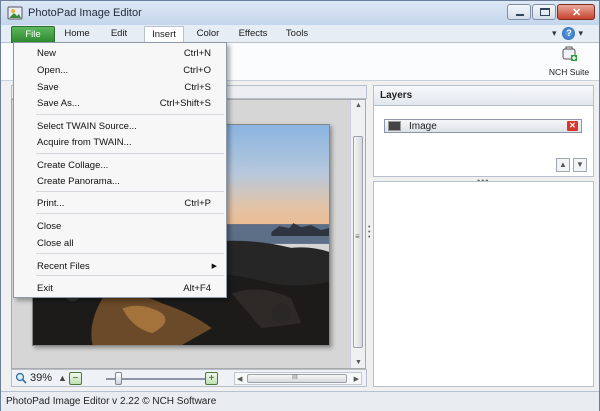 This screenshot has height=411, width=600. Describe the element at coordinates (120, 71) in the screenshot. I see `menu-item: Open... Ctrl+O` at that location.